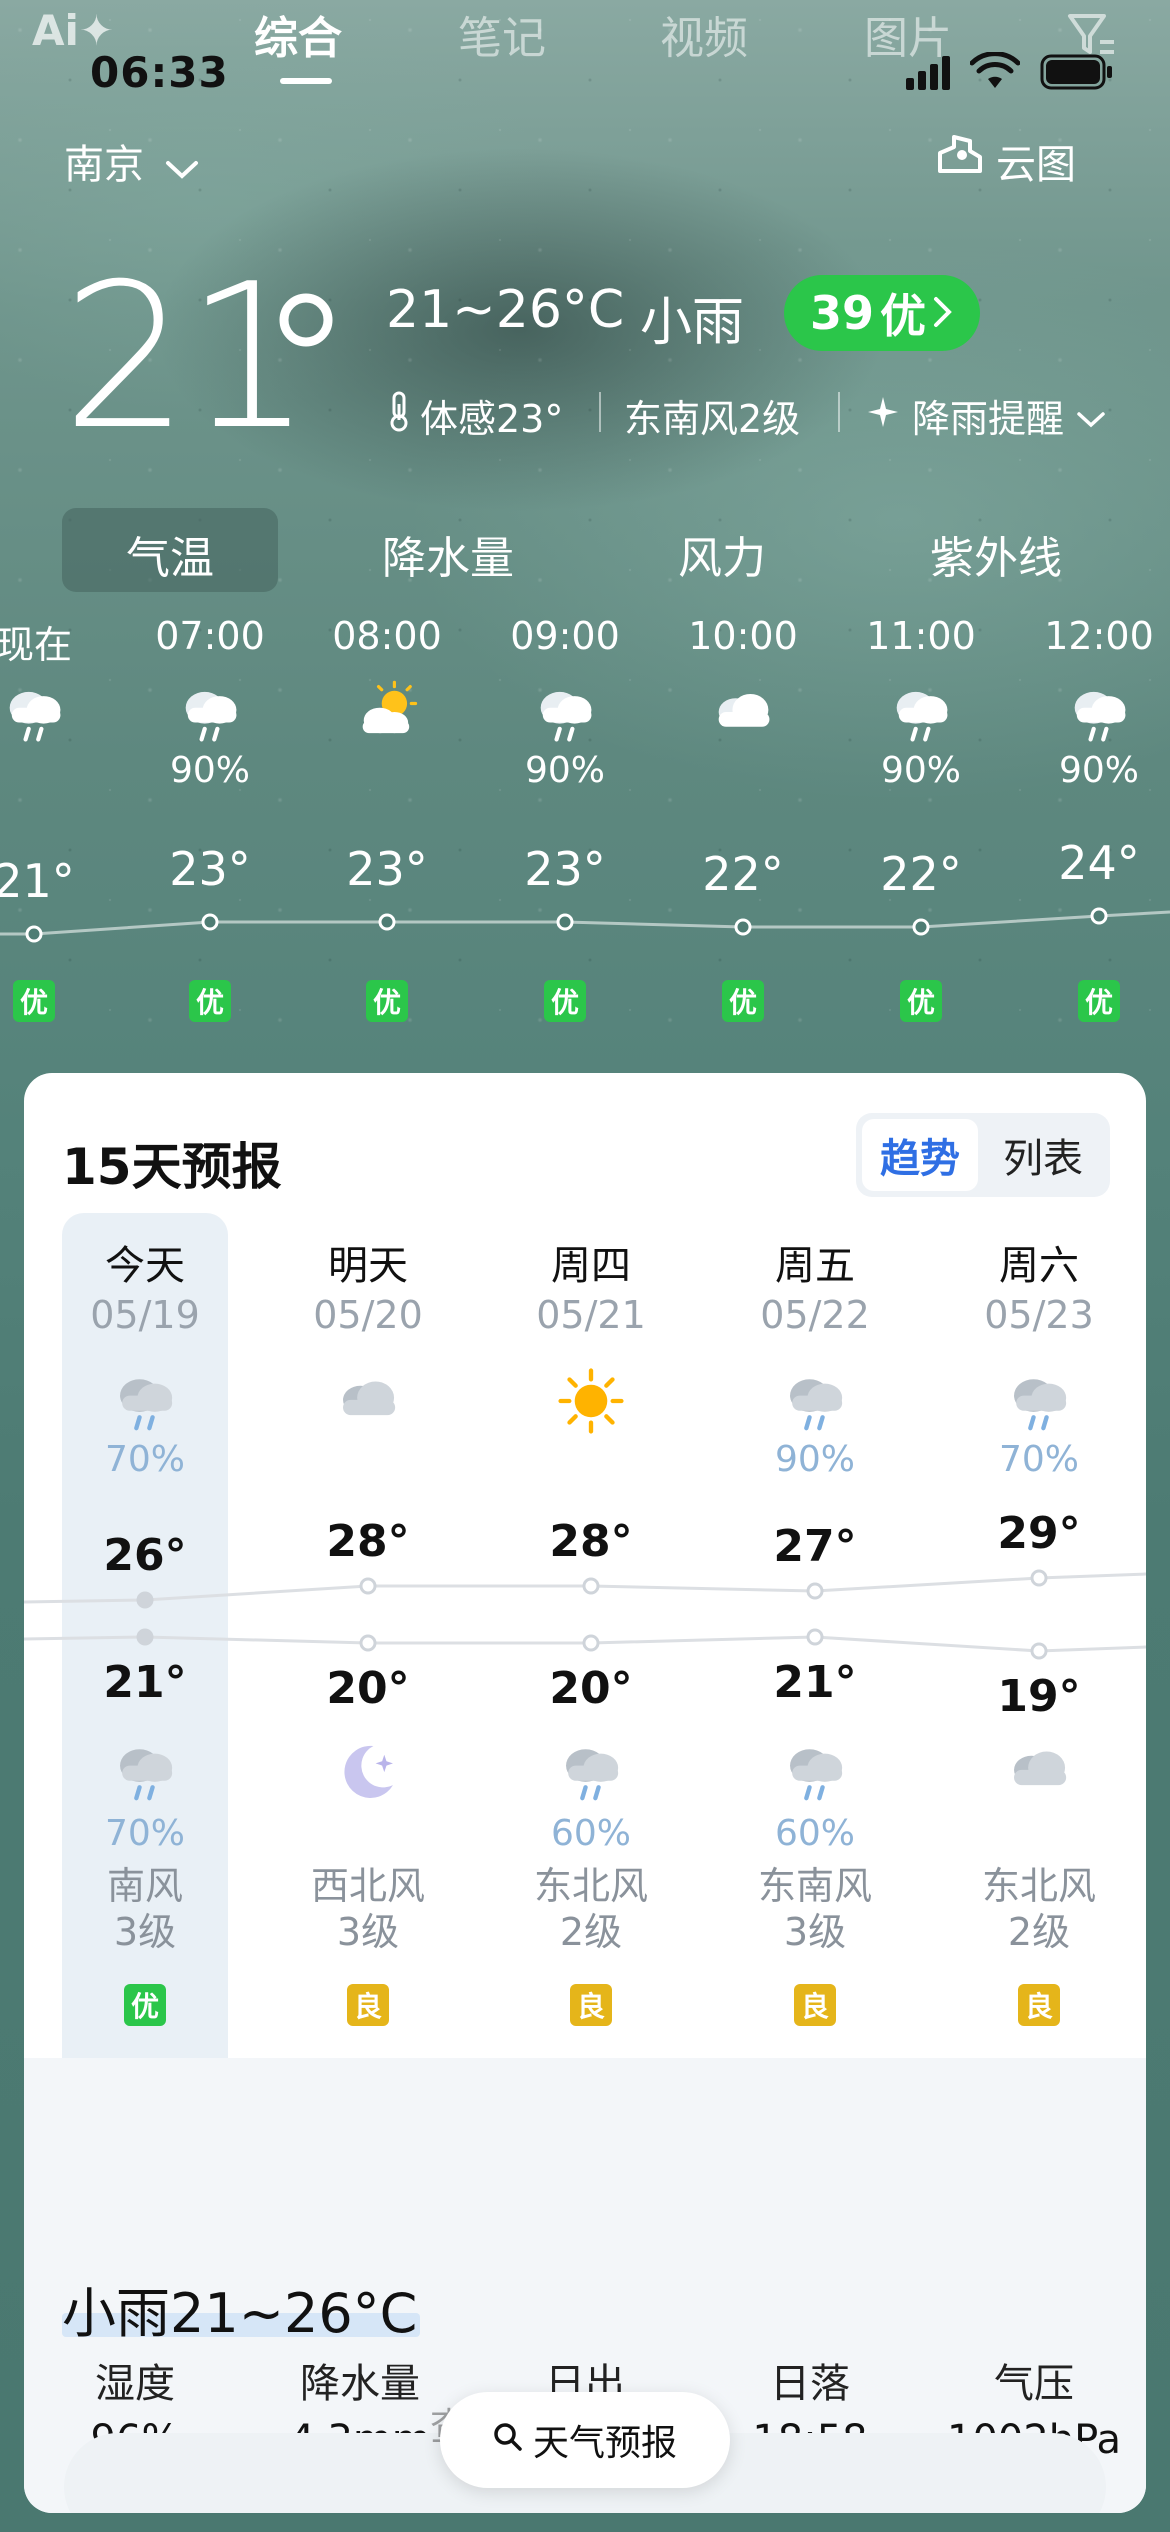  I want to click on feels-like-text: 体感23°, so click(492, 419).